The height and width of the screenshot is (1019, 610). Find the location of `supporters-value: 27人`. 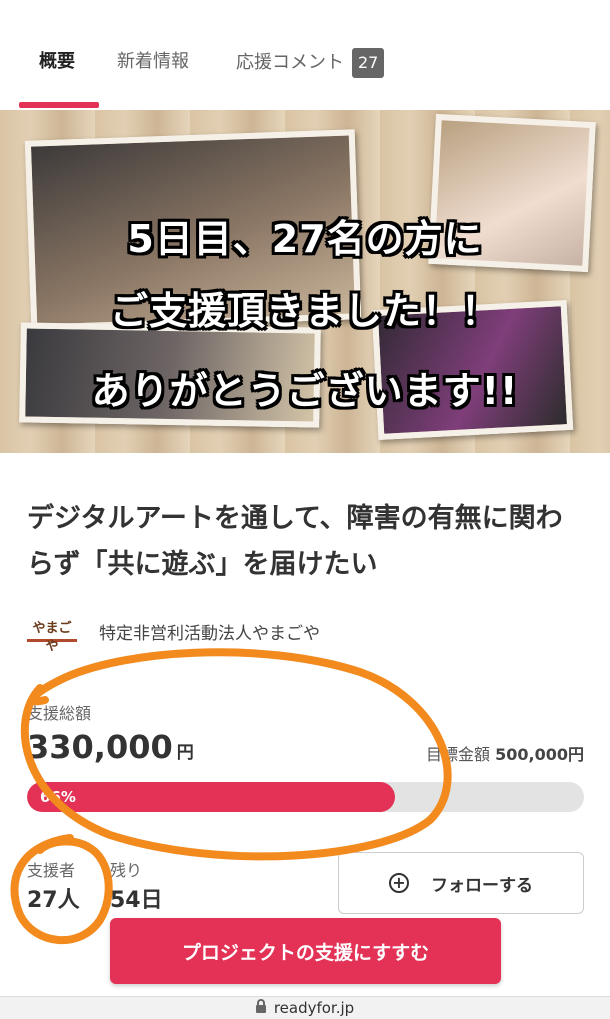

supporters-value: 27人 is located at coordinates (53, 900).